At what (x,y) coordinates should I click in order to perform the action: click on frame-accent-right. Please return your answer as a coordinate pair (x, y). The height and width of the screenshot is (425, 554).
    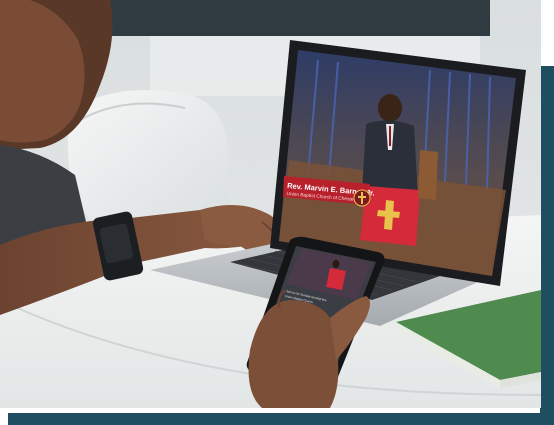
    Looking at the image, I should click on (547, 245).